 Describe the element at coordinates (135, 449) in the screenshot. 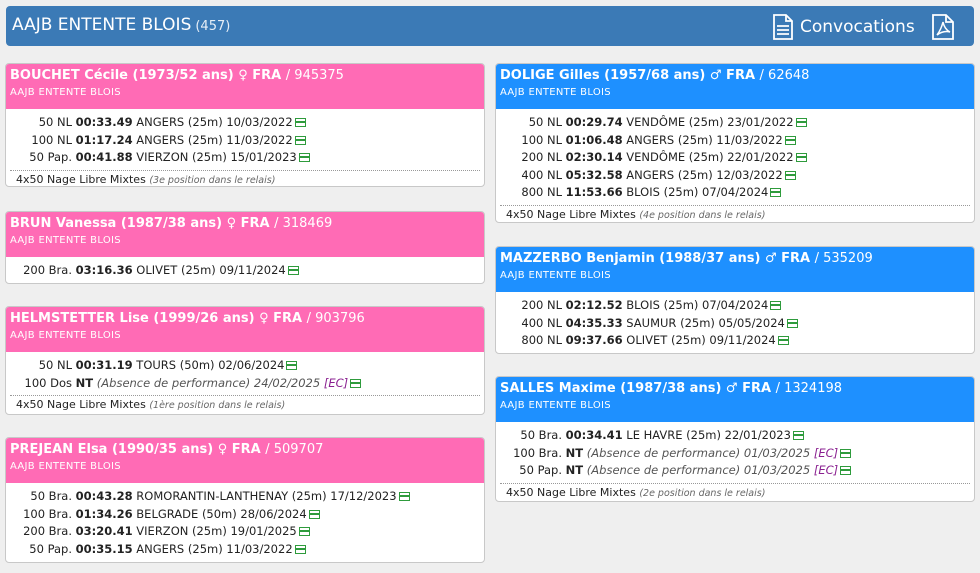

I see `swimmer-identity: PREJEAN Elsa (1990/35 ans) ♀ FRA` at that location.